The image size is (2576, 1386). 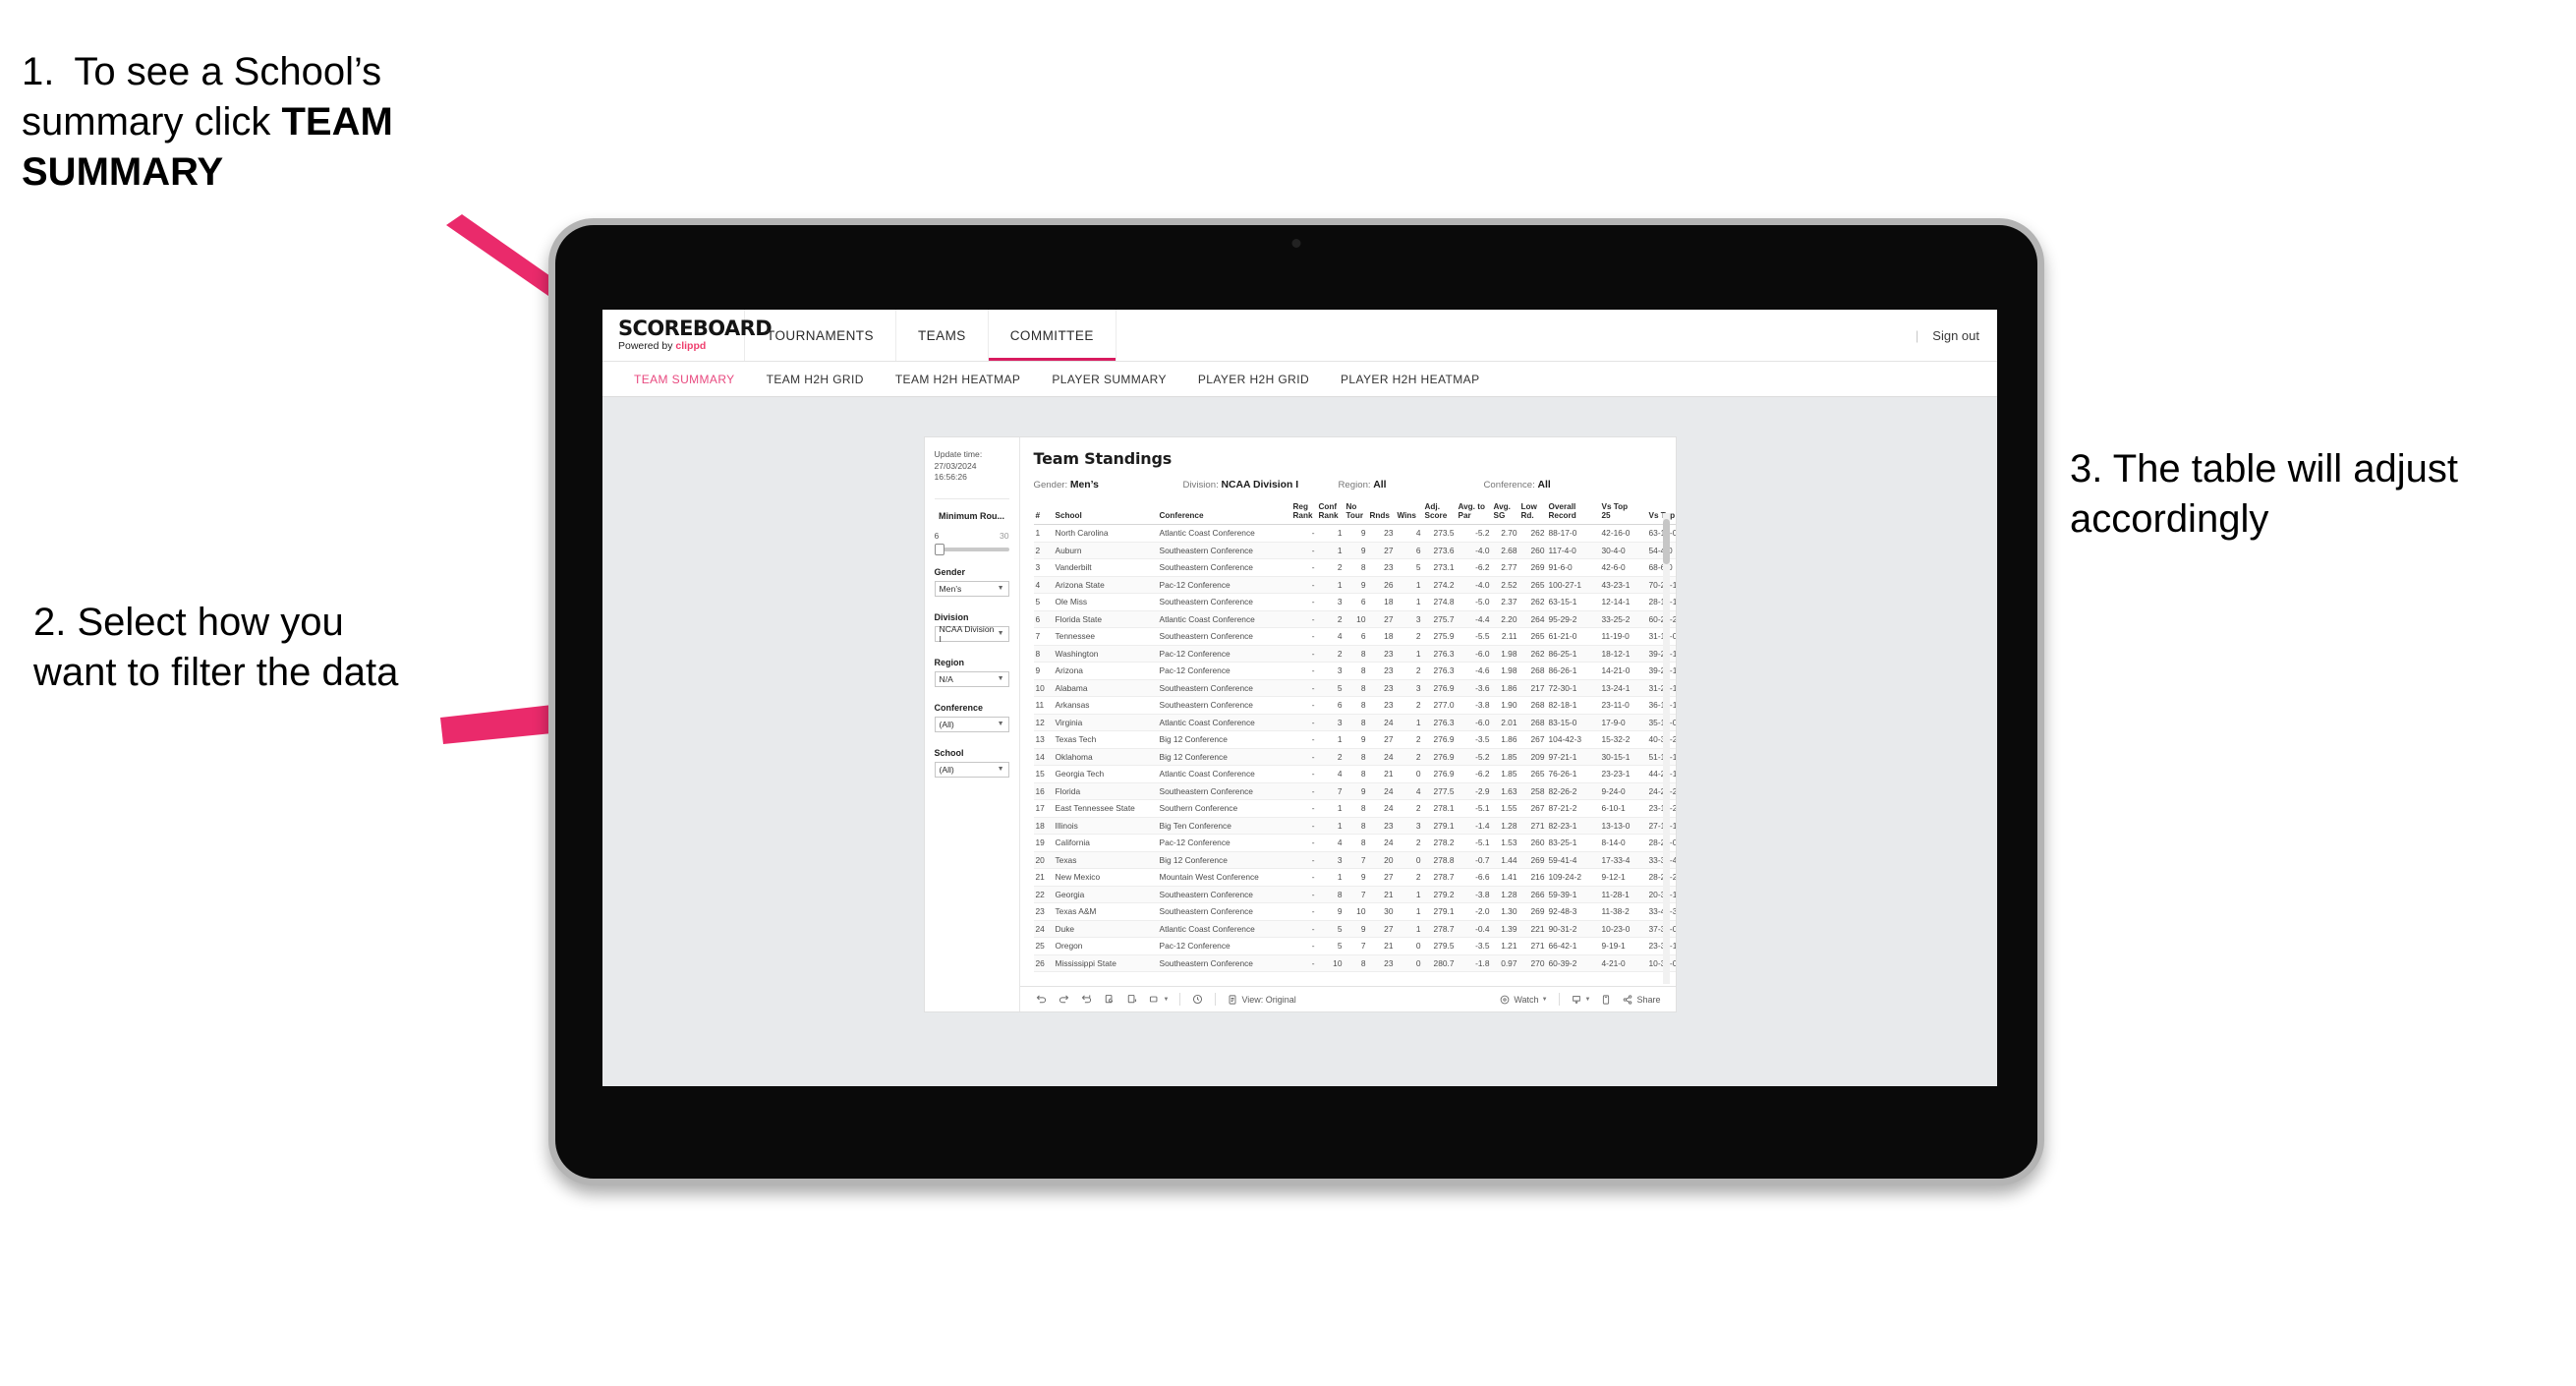 I want to click on revert-icon, so click(x=1086, y=1000).